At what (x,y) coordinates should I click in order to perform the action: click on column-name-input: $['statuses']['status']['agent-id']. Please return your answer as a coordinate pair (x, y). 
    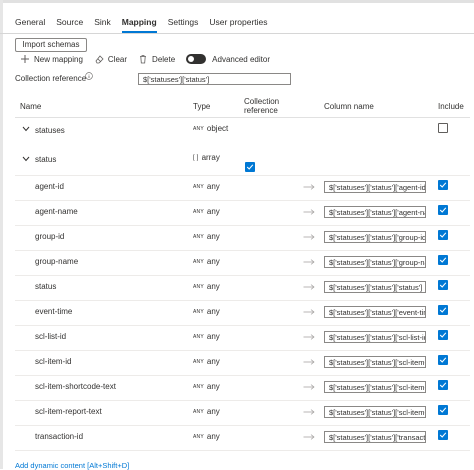
    Looking at the image, I should click on (375, 187).